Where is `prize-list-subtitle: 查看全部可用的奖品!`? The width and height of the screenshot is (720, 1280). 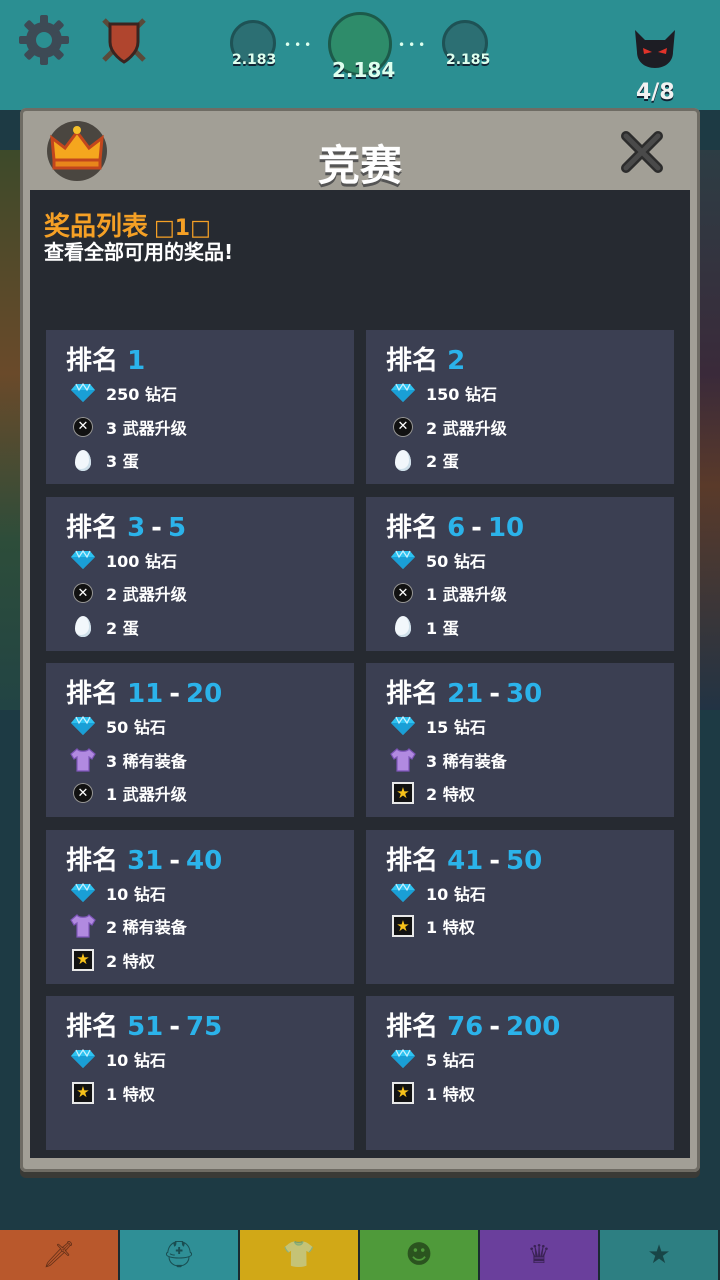 prize-list-subtitle: 查看全部可用的奖品! is located at coordinates (139, 252).